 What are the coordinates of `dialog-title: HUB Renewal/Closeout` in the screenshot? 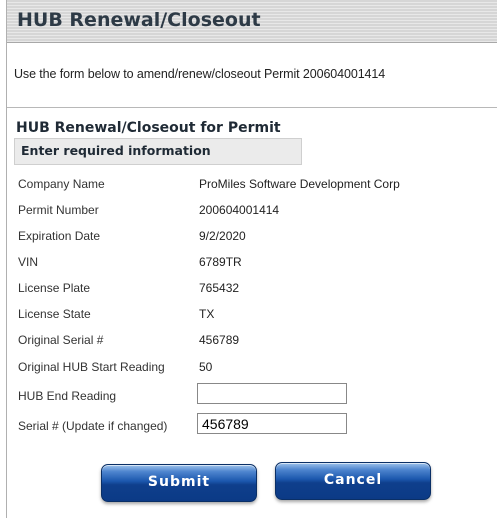 It's located at (139, 20).